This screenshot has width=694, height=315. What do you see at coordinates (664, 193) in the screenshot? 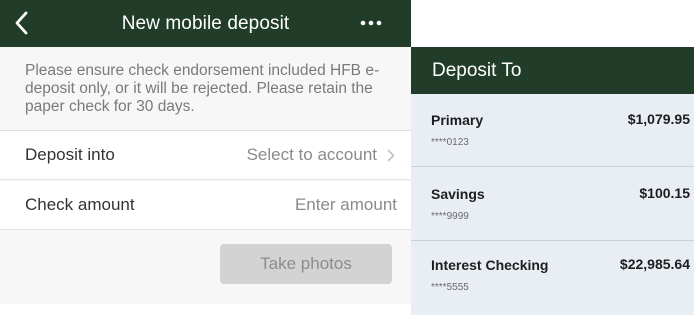
I see `account-balance: $100.15` at bounding box center [664, 193].